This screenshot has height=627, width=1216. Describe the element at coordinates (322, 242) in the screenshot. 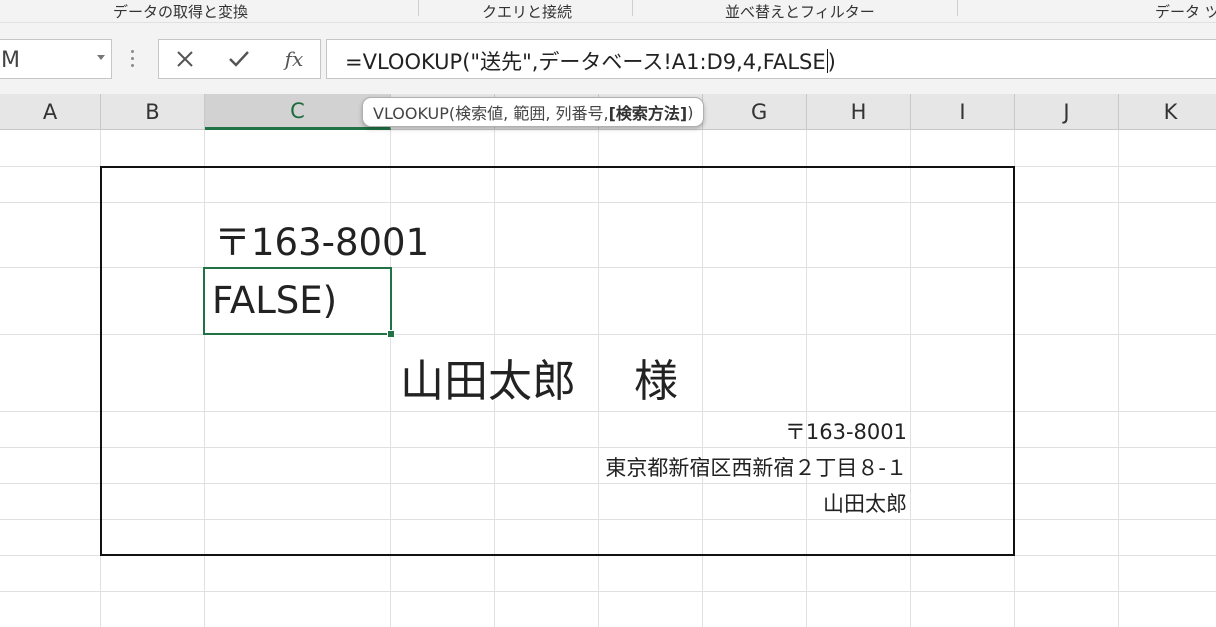

I see `recipient-postal-code: 〒163-8001` at that location.